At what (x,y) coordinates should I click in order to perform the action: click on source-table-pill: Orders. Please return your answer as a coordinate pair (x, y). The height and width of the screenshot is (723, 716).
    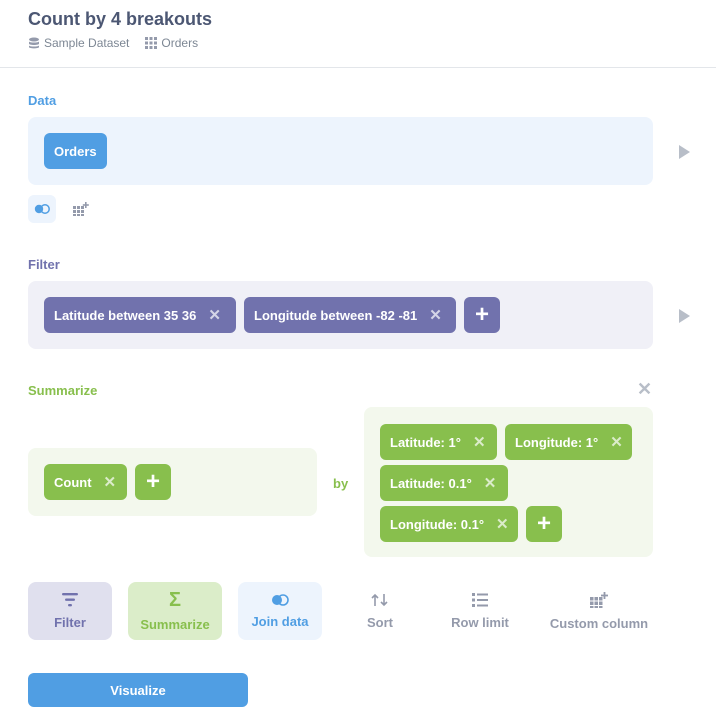
    Looking at the image, I should click on (75, 151).